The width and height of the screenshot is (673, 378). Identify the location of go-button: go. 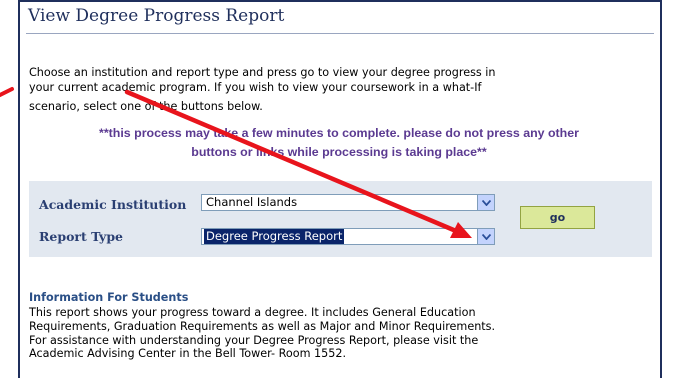
(557, 217).